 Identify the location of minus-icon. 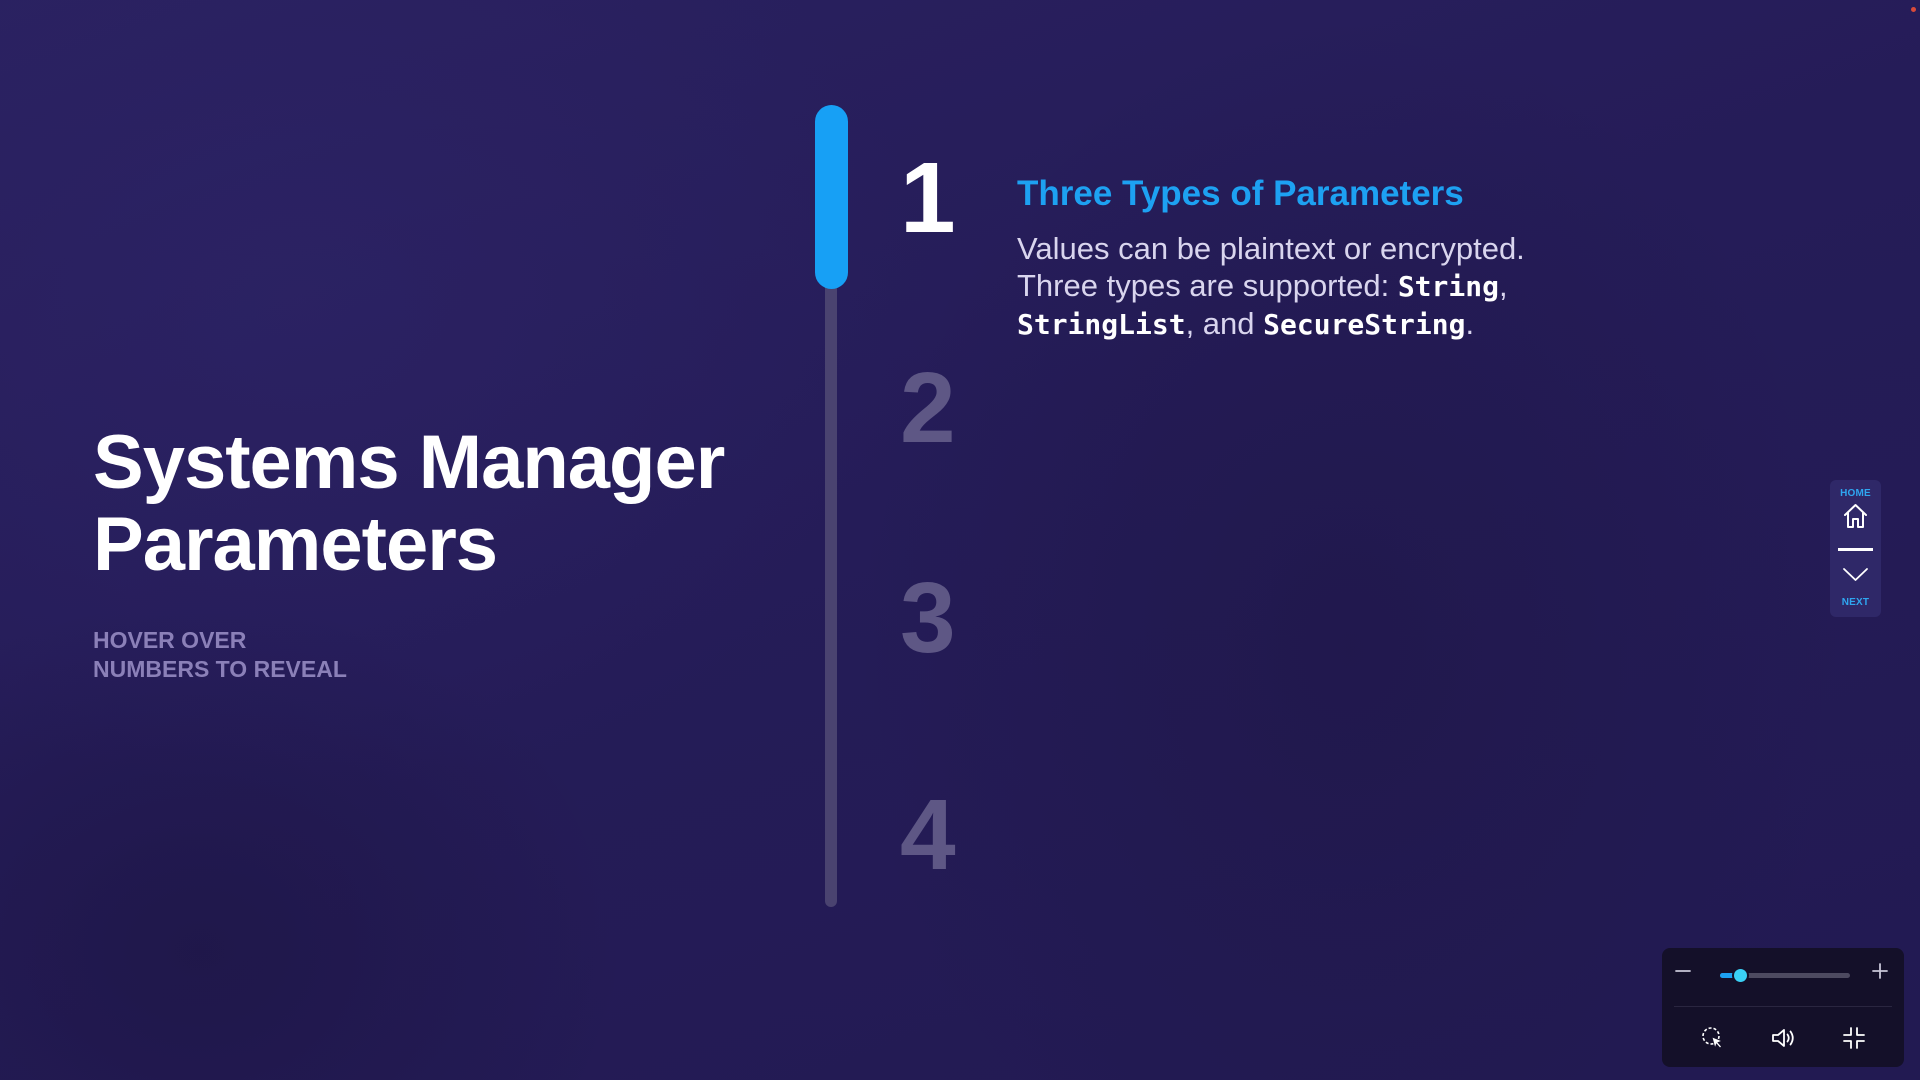
(1683, 971).